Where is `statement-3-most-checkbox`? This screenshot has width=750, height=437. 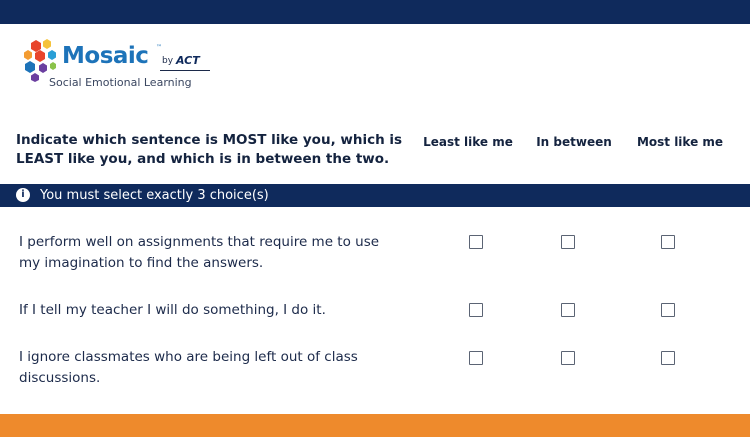
statement-3-most-checkbox is located at coordinates (668, 358).